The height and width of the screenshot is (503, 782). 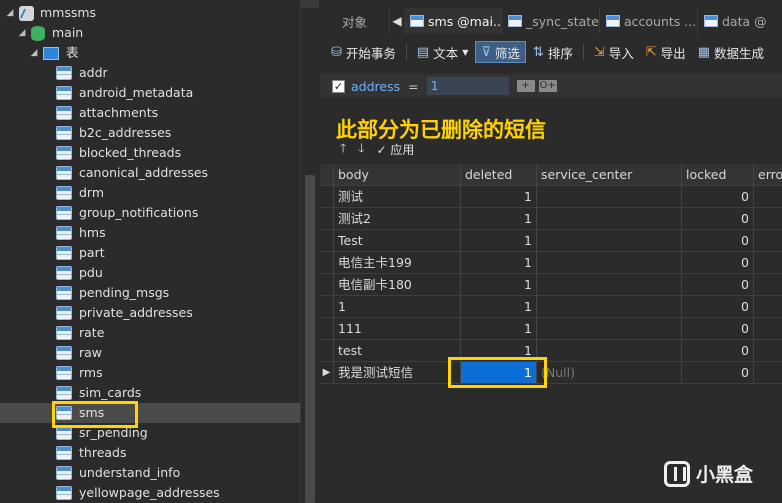 What do you see at coordinates (343, 149) in the screenshot?
I see `move-up-icon: 🡑` at bounding box center [343, 149].